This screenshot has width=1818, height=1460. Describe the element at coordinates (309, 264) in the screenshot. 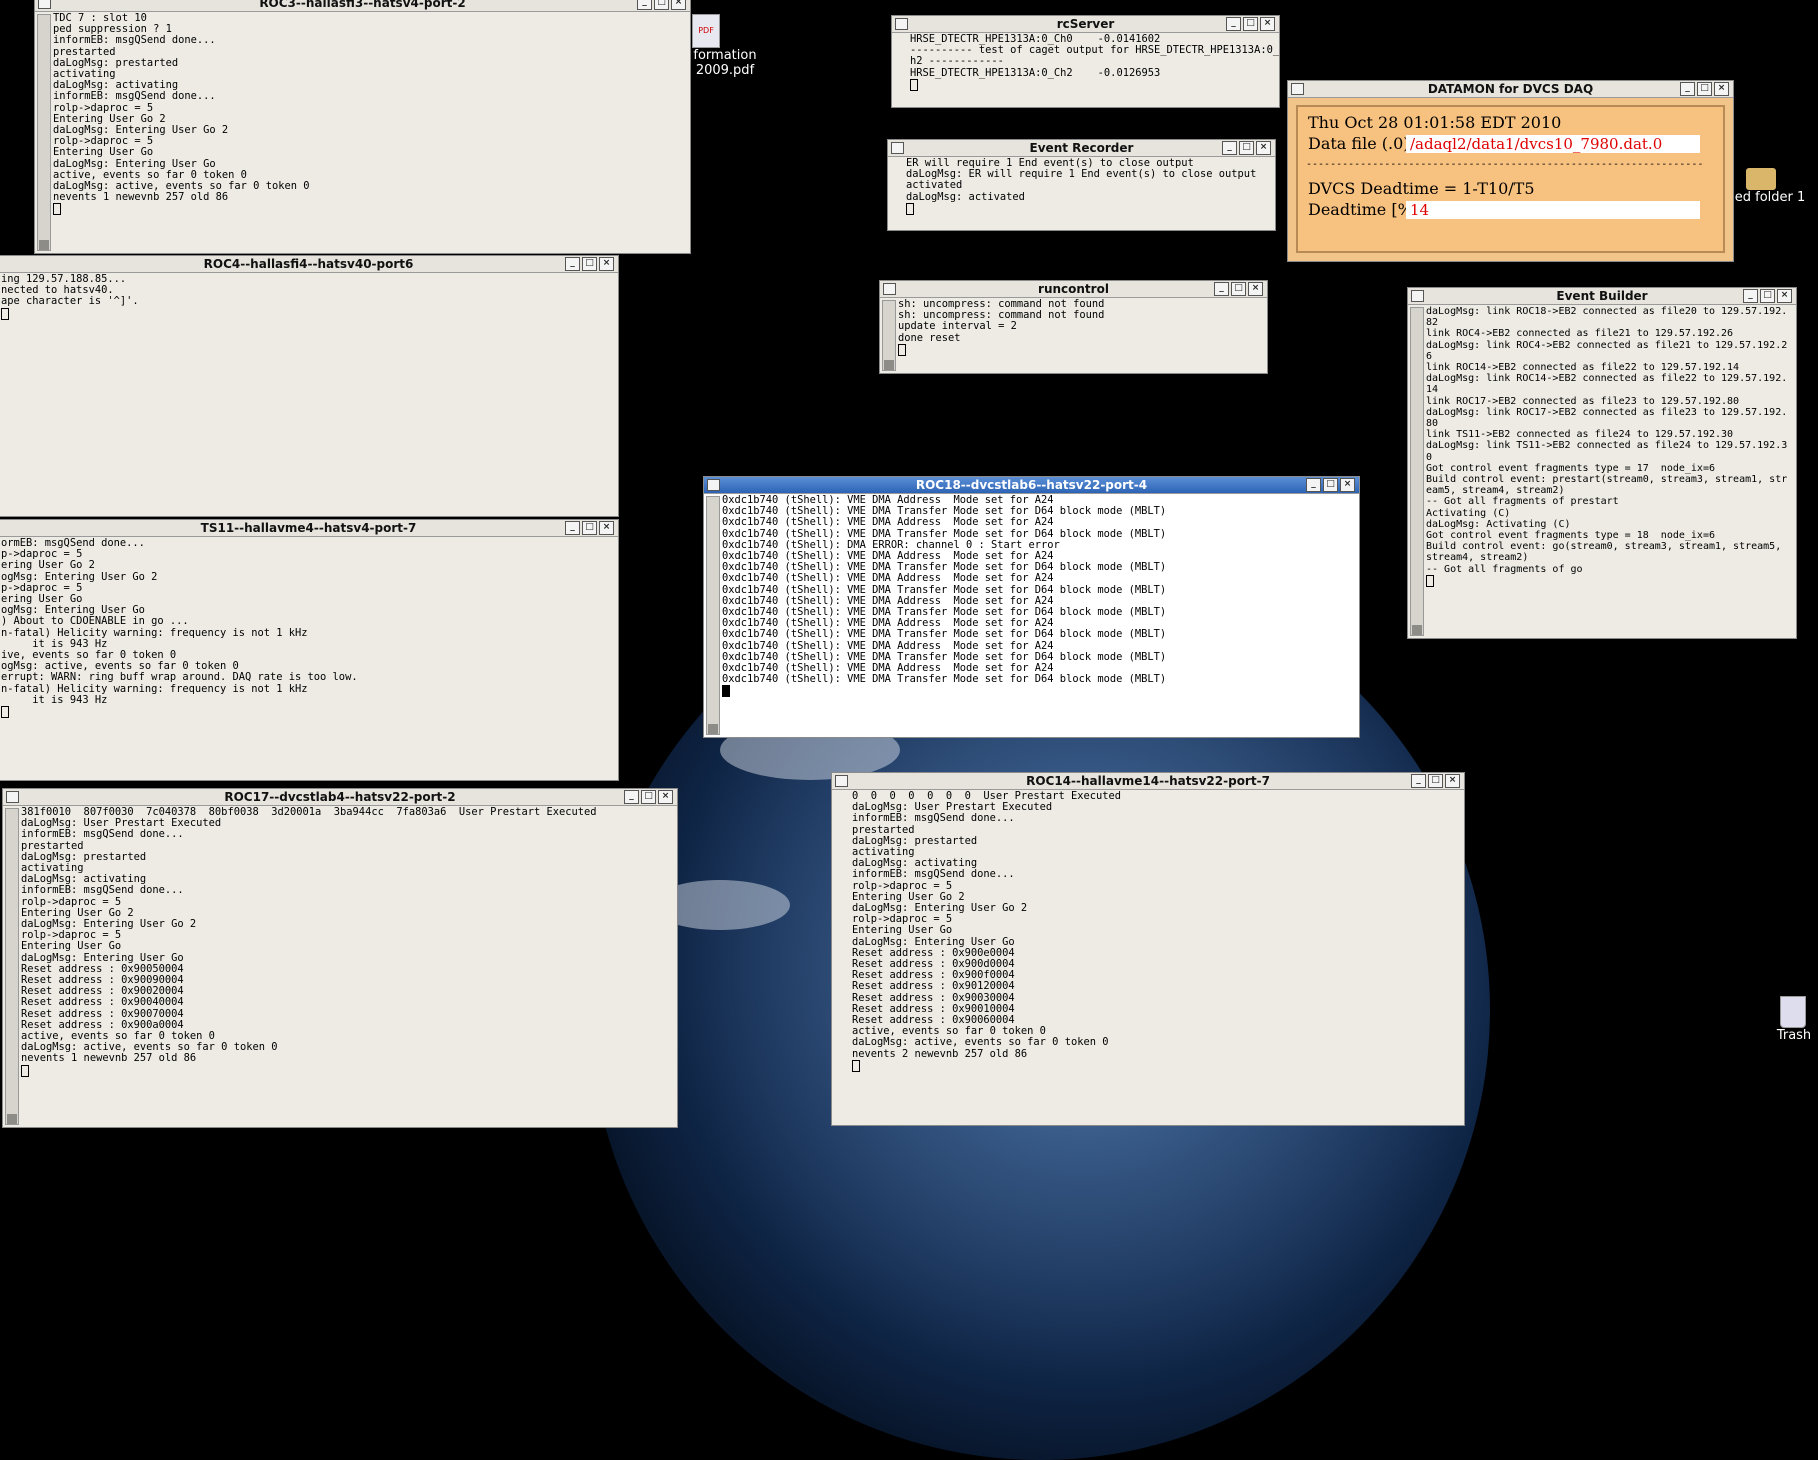

I see `roc4-titlebar: ROC4--hallasfi4--hatsv40-port6 _ □ ×` at that location.